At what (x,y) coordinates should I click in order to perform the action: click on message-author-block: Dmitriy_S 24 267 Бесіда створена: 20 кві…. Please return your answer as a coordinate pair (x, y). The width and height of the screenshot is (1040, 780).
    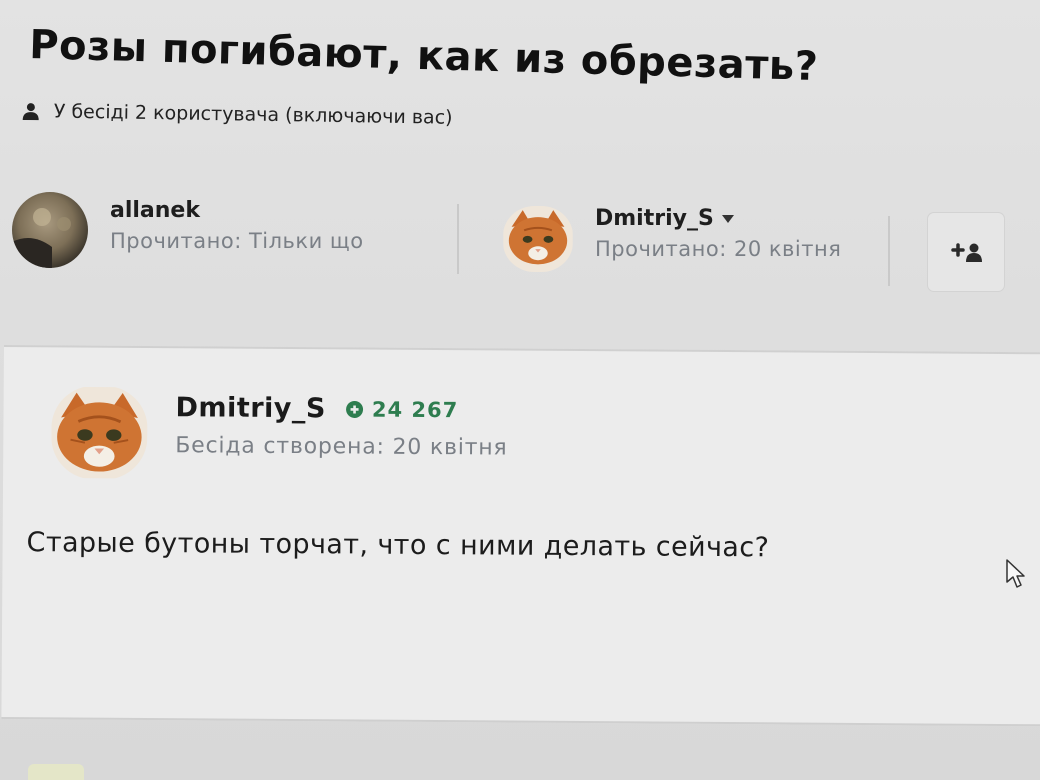
    Looking at the image, I should click on (279, 433).